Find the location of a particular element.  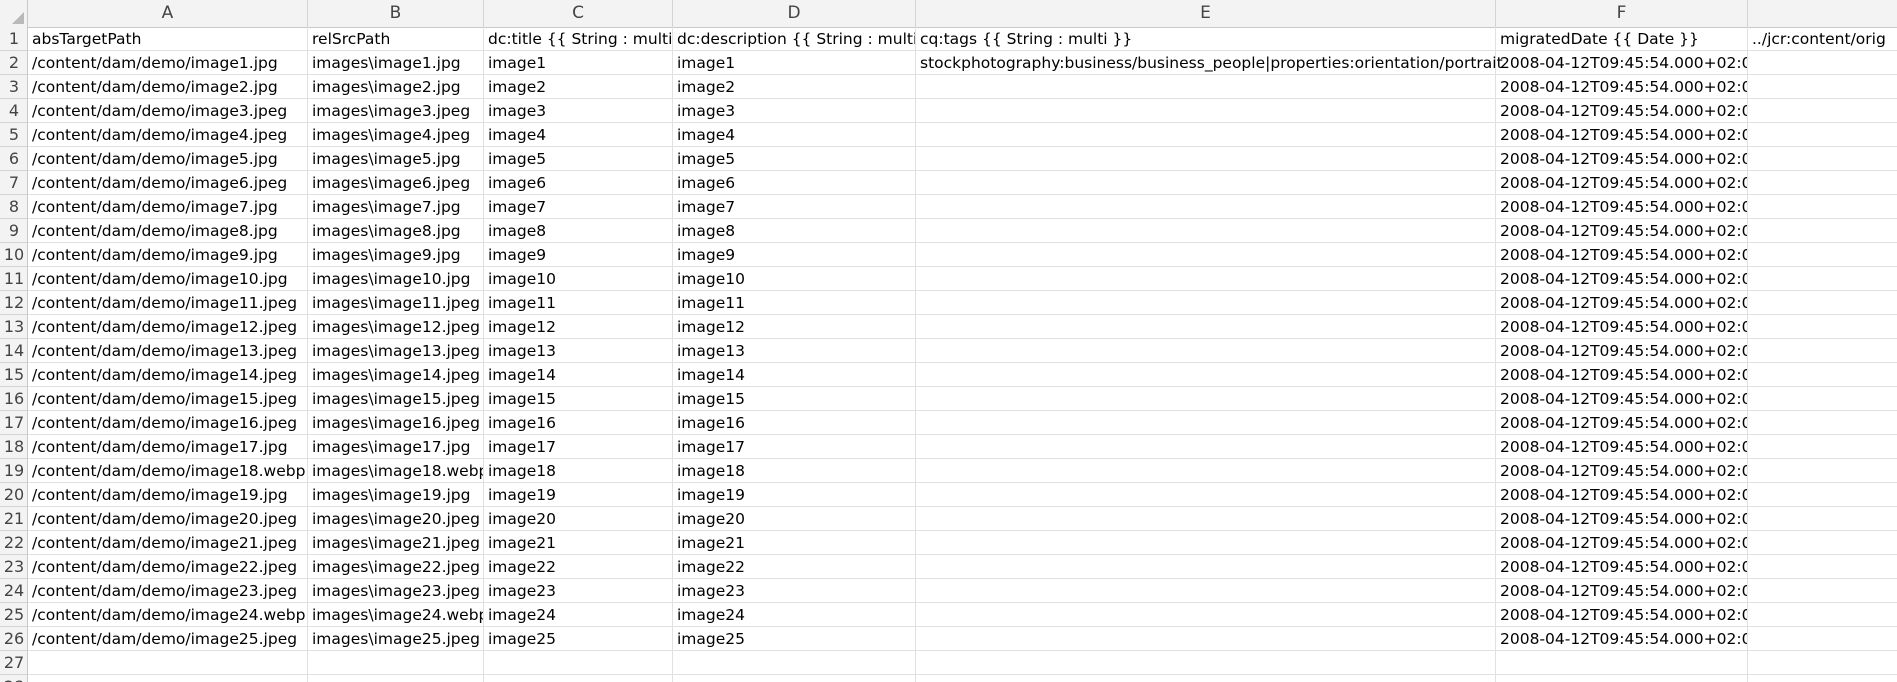

row-header-20: 20 is located at coordinates (14, 495).